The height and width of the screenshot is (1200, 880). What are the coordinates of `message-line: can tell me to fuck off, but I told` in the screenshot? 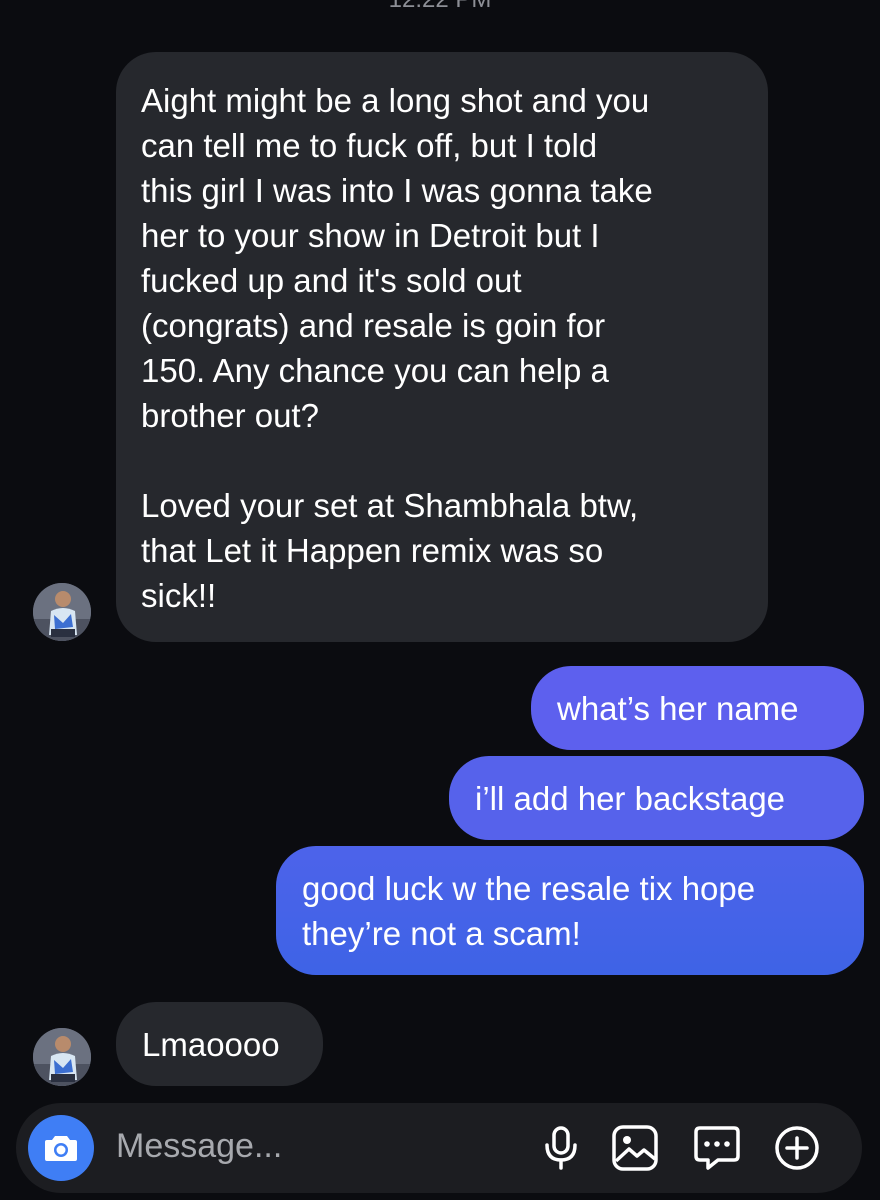 It's located at (369, 145).